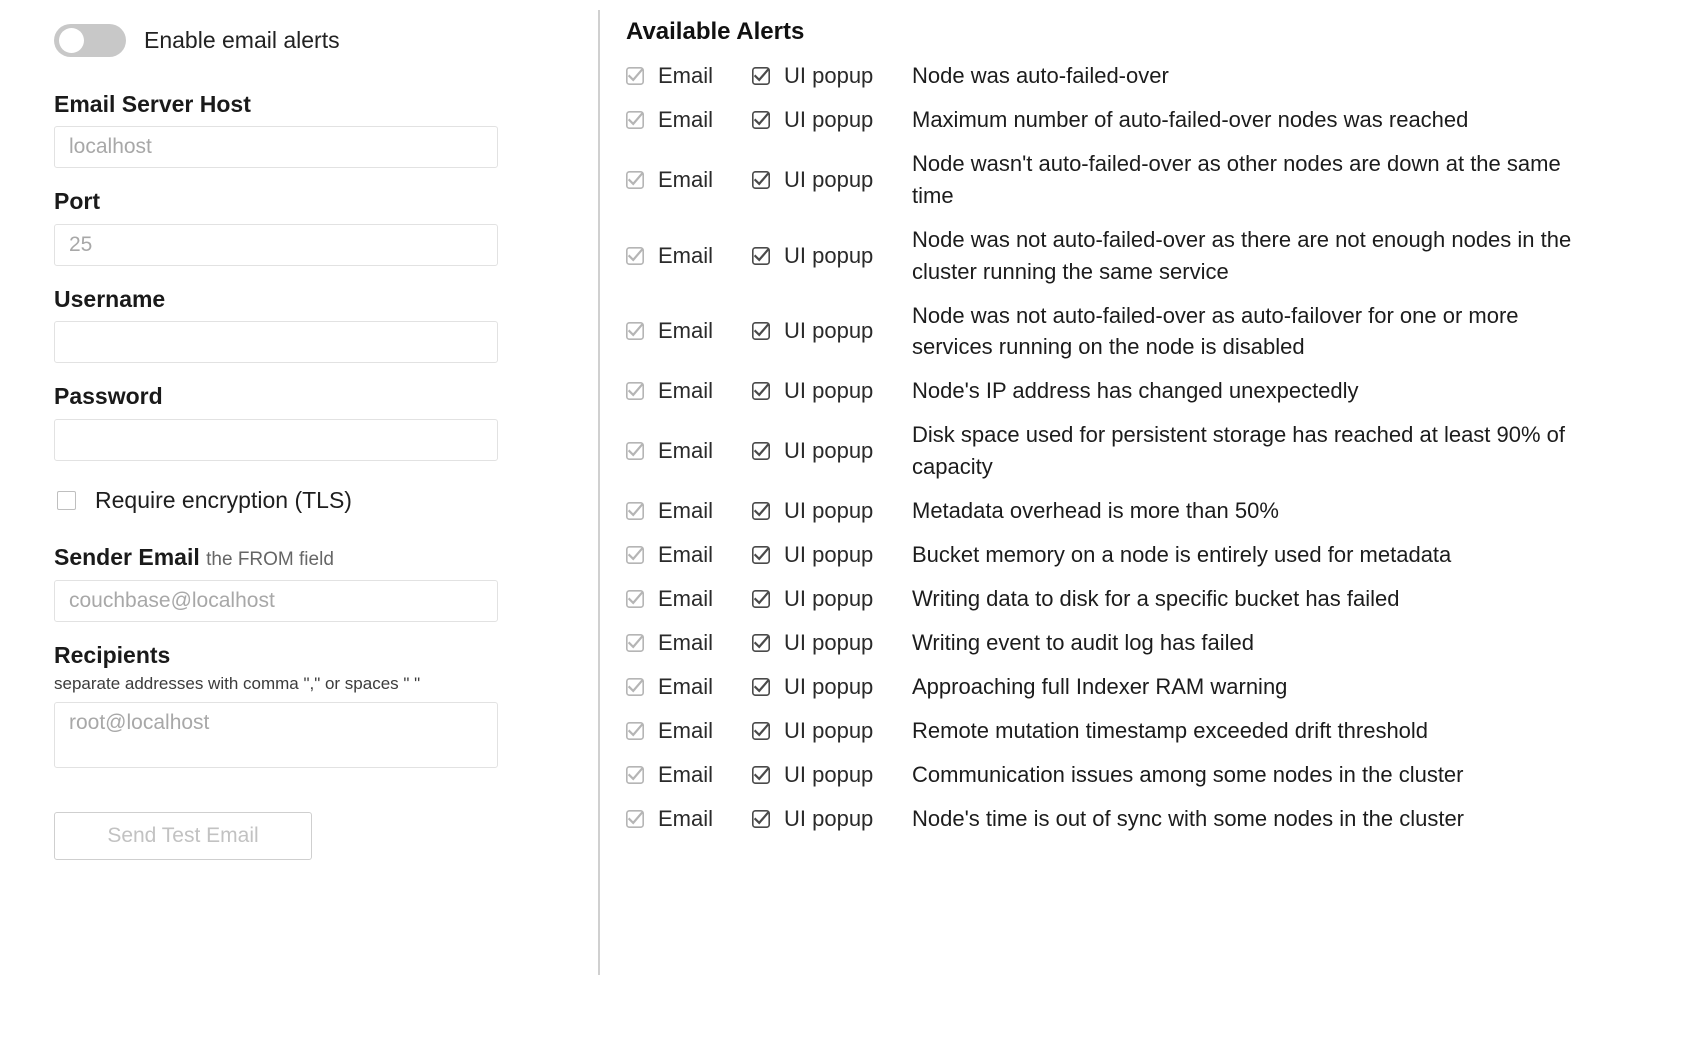 This screenshot has width=1689, height=1041. Describe the element at coordinates (276, 600) in the screenshot. I see `sender-email-input` at that location.